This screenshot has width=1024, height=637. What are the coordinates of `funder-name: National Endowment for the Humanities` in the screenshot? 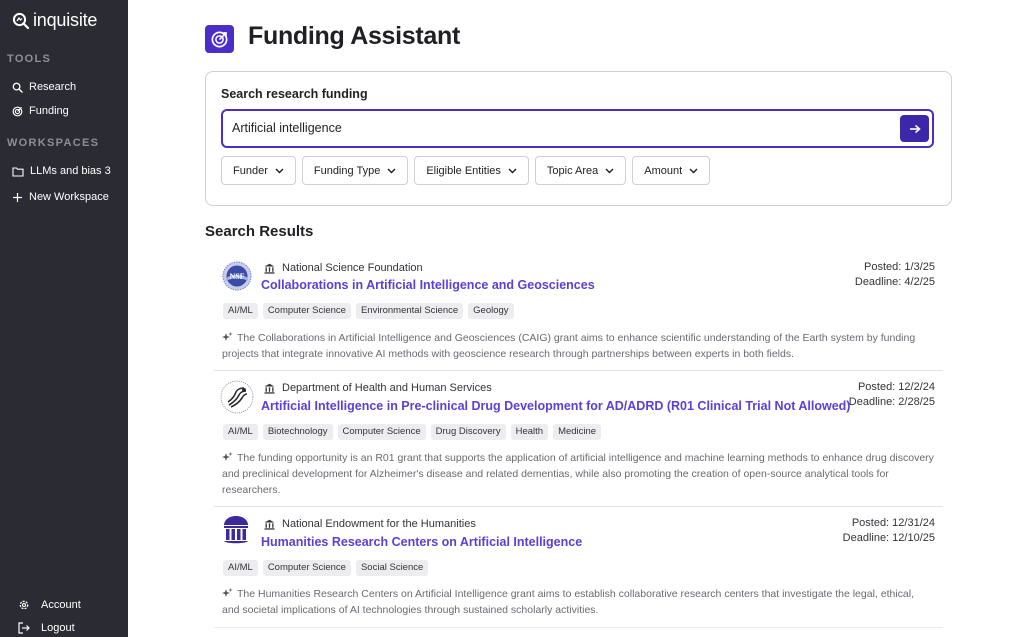 It's located at (379, 524).